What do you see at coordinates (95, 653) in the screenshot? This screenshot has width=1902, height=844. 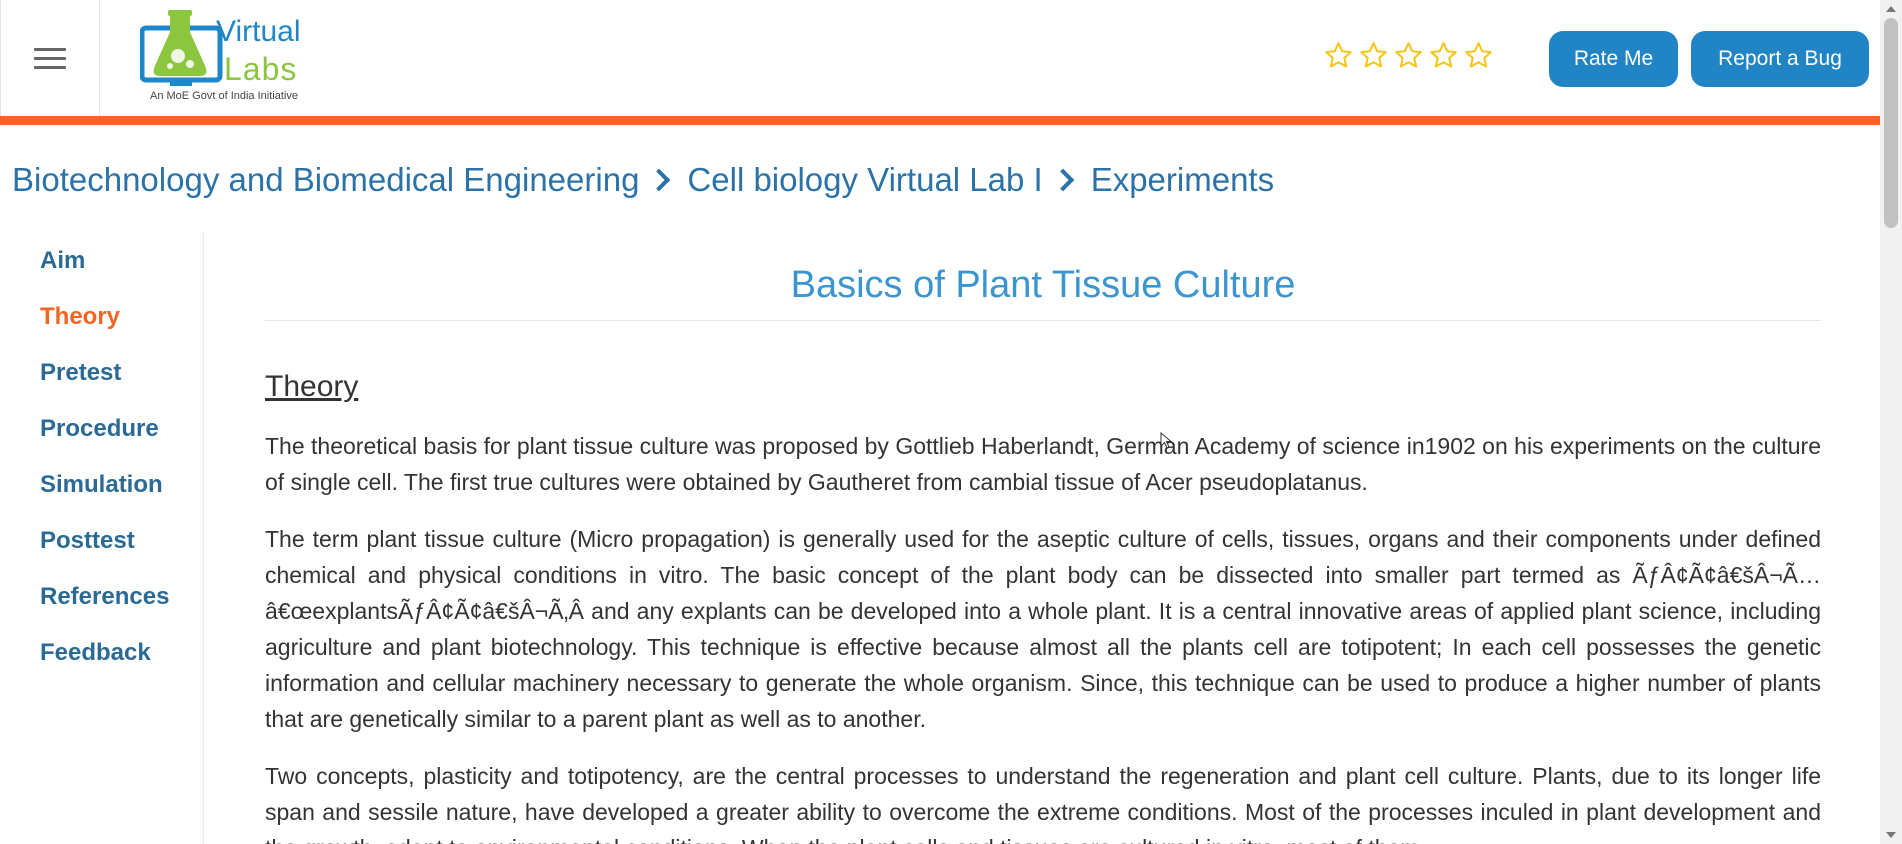 I see `sidebar-item-feedback: Feedback` at bounding box center [95, 653].